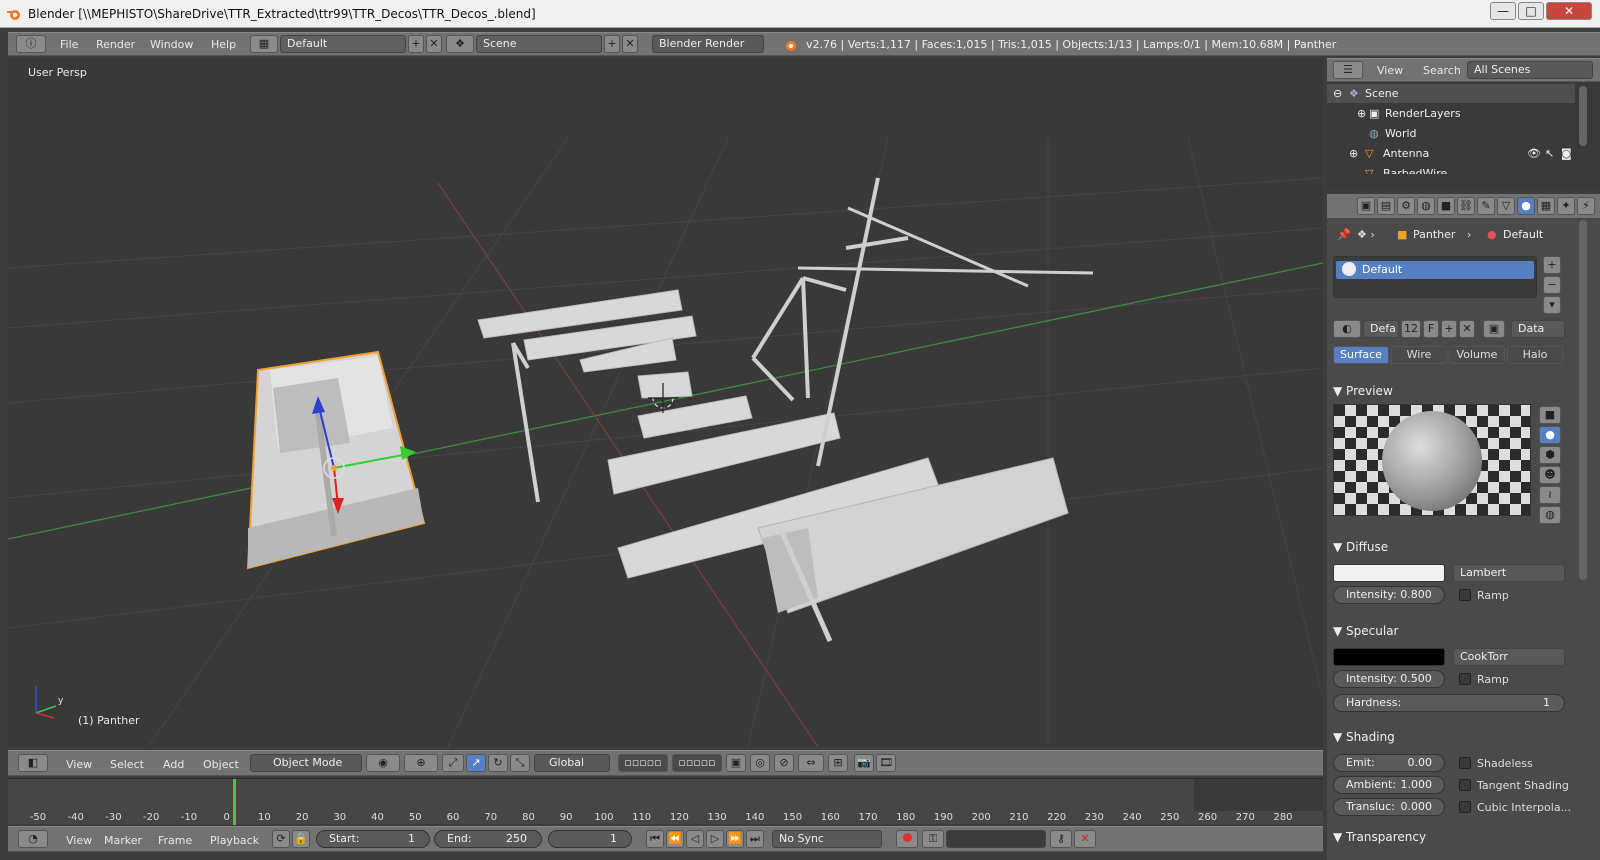  I want to click on snap-element-icon: ⇔, so click(811, 763).